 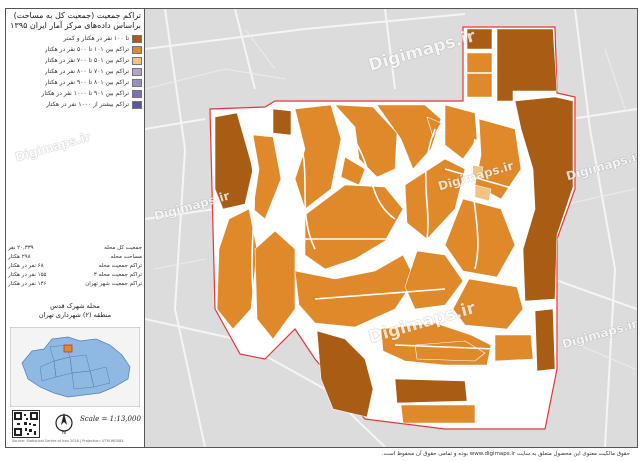 What do you see at coordinates (64, 424) in the screenshot?
I see `north-arrow-icon: N` at bounding box center [64, 424].